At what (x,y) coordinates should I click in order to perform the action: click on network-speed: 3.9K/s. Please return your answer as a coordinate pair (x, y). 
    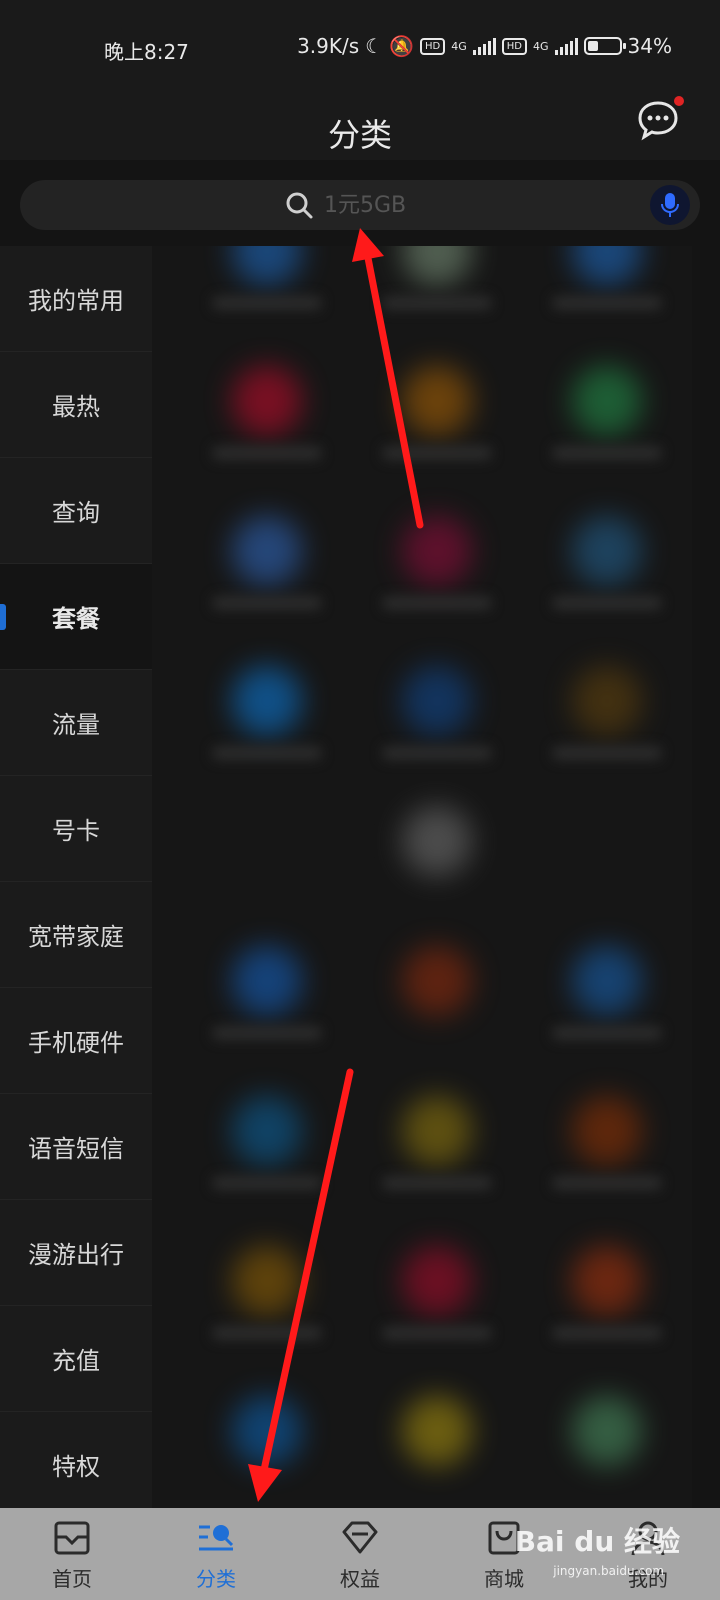
    Looking at the image, I should click on (328, 46).